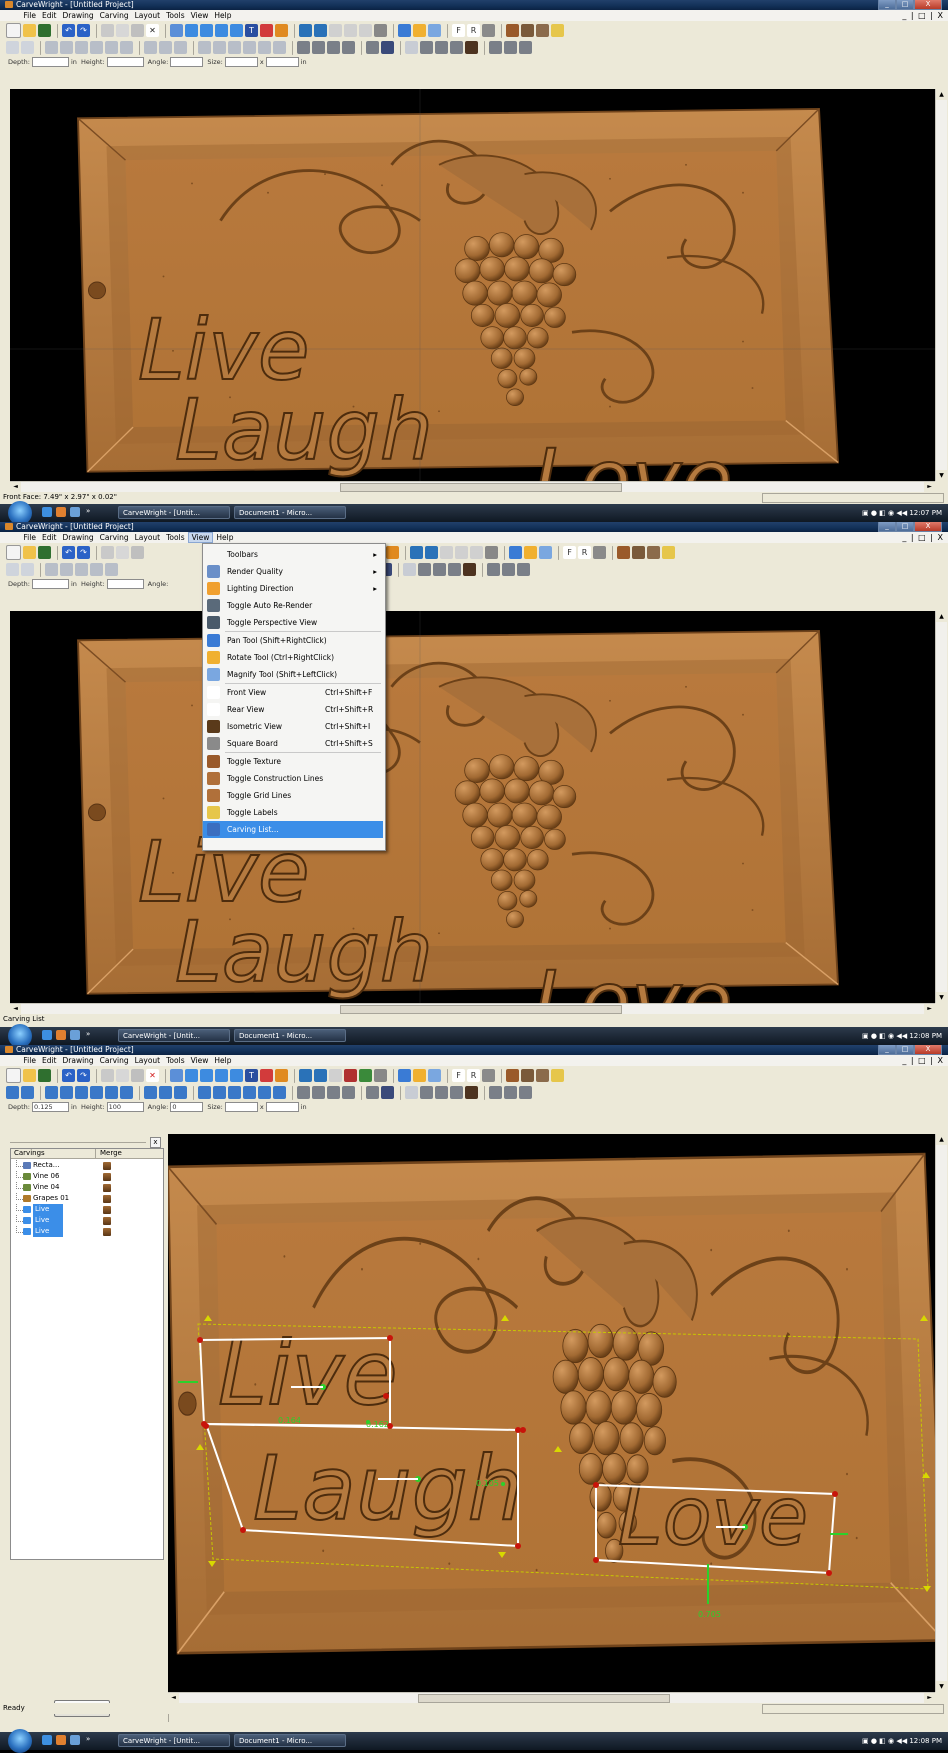 The width and height of the screenshot is (948, 1753). Describe the element at coordinates (458, 1075) in the screenshot. I see `front-view-icon: F` at that location.